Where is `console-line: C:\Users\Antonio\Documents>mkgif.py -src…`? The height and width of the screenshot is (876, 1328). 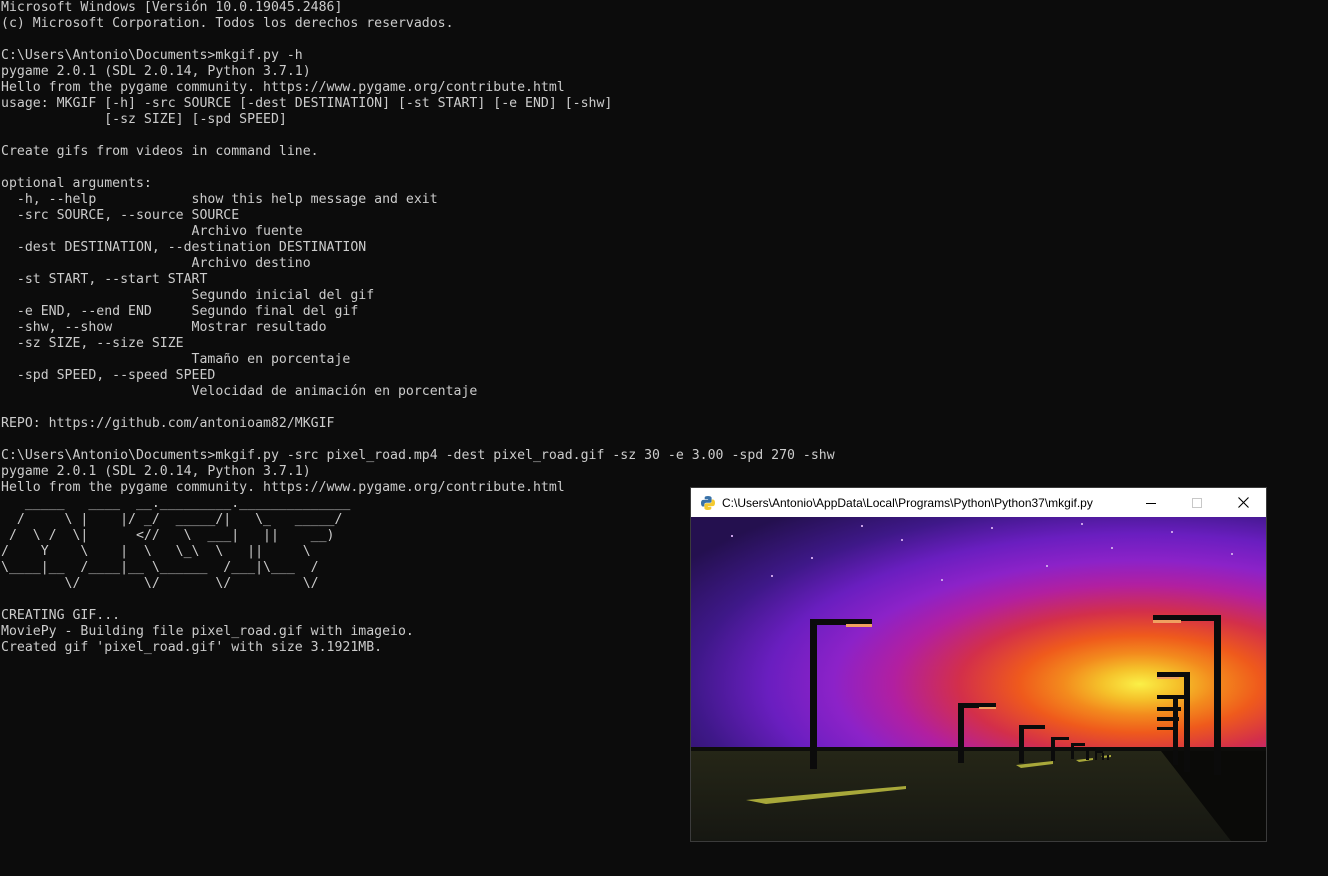 console-line: C:\Users\Antonio\Documents>mkgif.py -src… is located at coordinates (418, 455).